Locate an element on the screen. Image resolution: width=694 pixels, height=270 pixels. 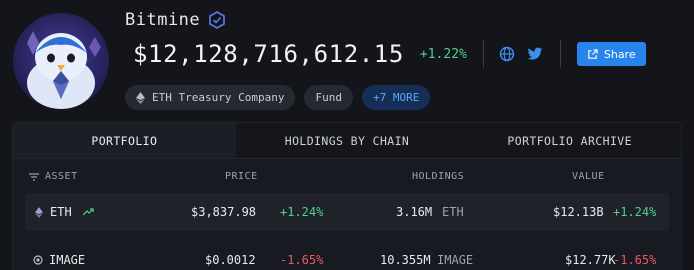
balance-row: $12,128,716,612.15 +1.22% Share is located at coordinates (389, 54).